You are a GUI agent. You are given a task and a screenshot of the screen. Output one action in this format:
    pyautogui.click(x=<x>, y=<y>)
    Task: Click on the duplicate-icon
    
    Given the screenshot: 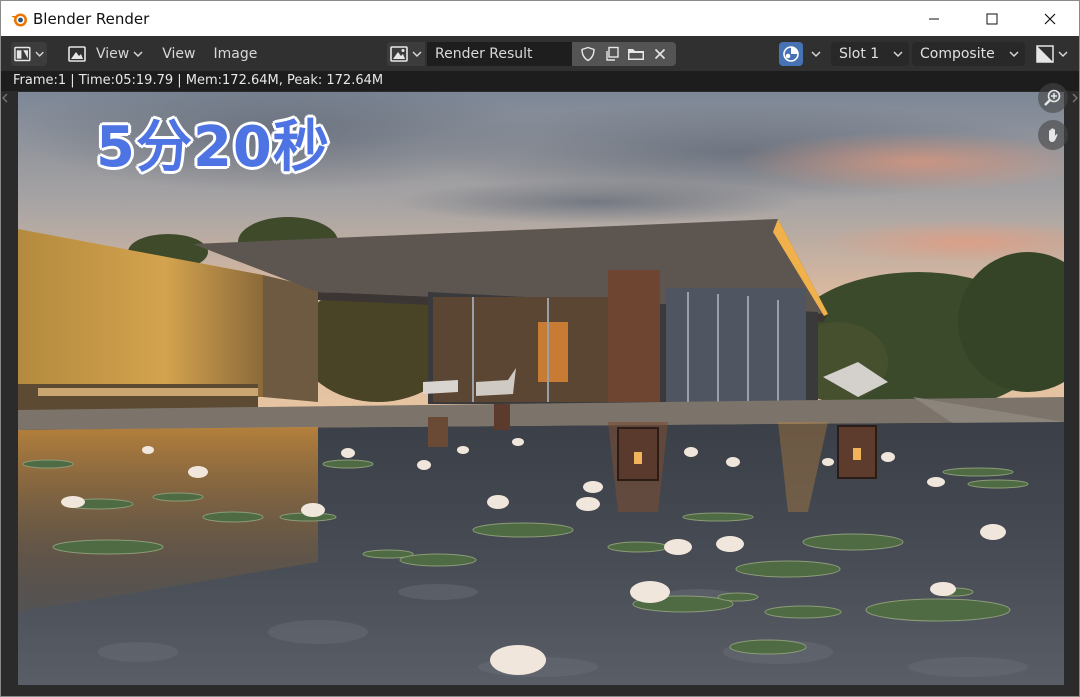 What is the action you would take?
    pyautogui.click(x=612, y=53)
    